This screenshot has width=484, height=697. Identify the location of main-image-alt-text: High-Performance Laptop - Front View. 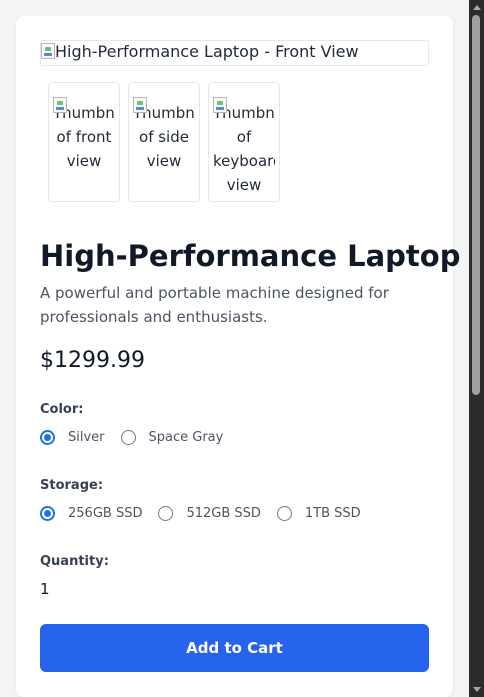
(207, 51).